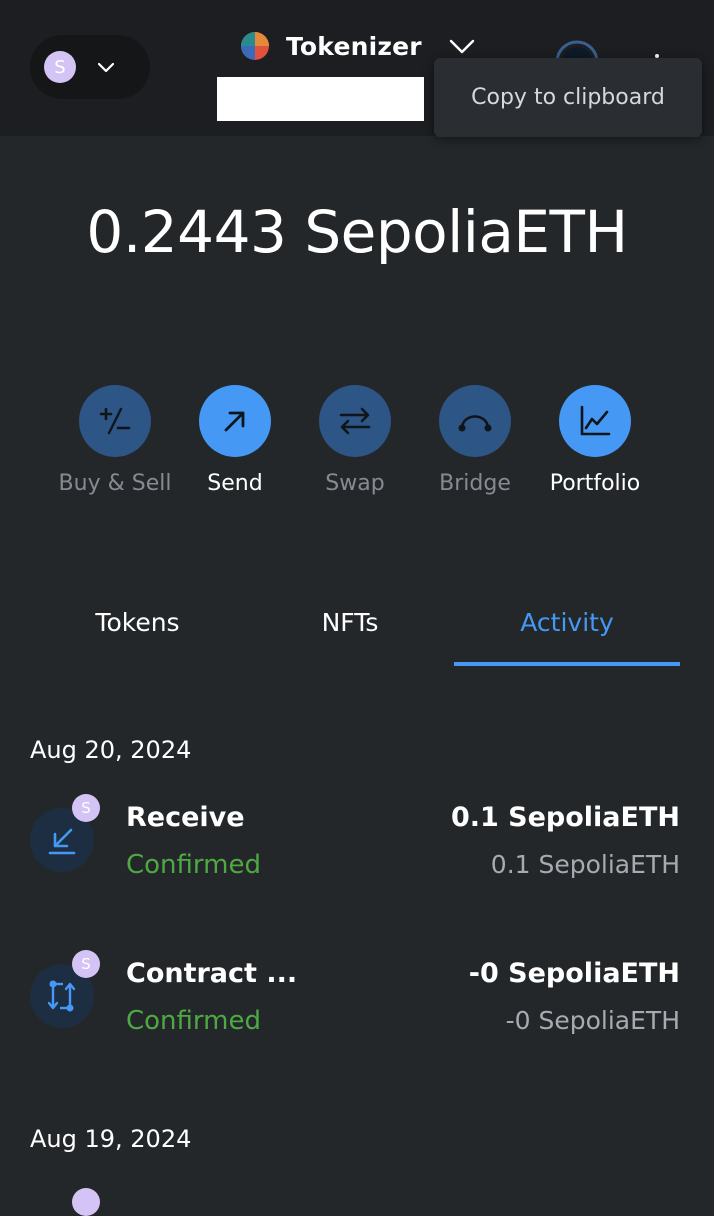 This screenshot has width=714, height=1216. What do you see at coordinates (62, 841) in the screenshot?
I see `receive-arrow-icon` at bounding box center [62, 841].